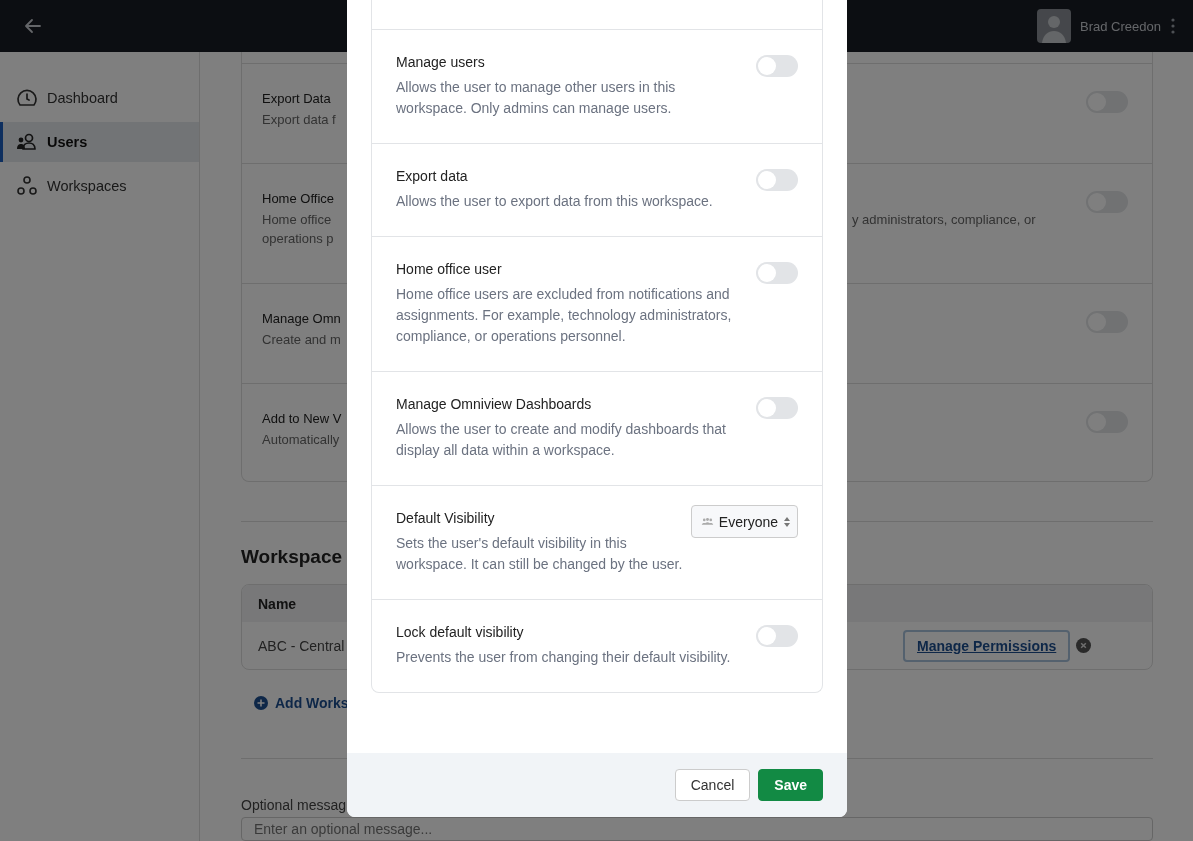  I want to click on save-button: Save, so click(790, 785).